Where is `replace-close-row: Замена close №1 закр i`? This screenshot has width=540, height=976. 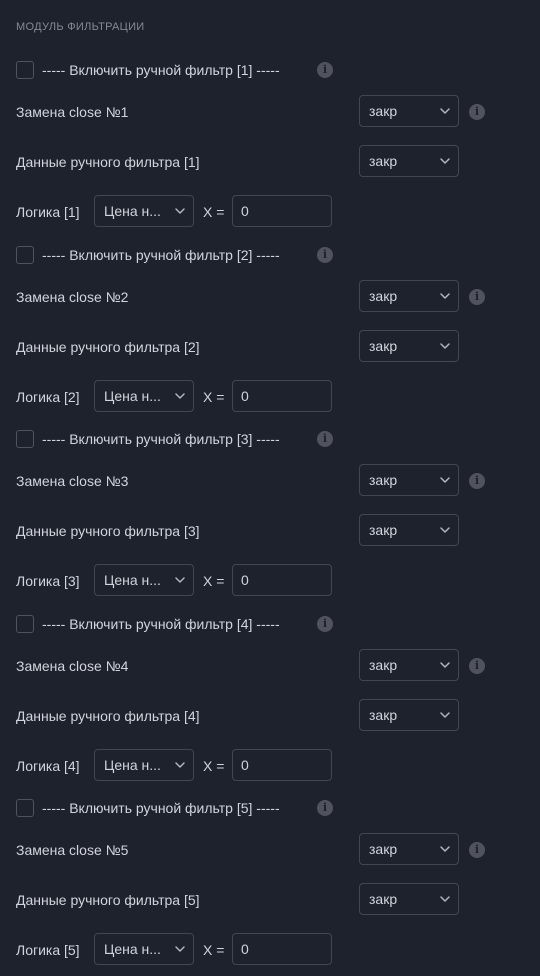
replace-close-row: Замена close №1 закр i is located at coordinates (270, 112).